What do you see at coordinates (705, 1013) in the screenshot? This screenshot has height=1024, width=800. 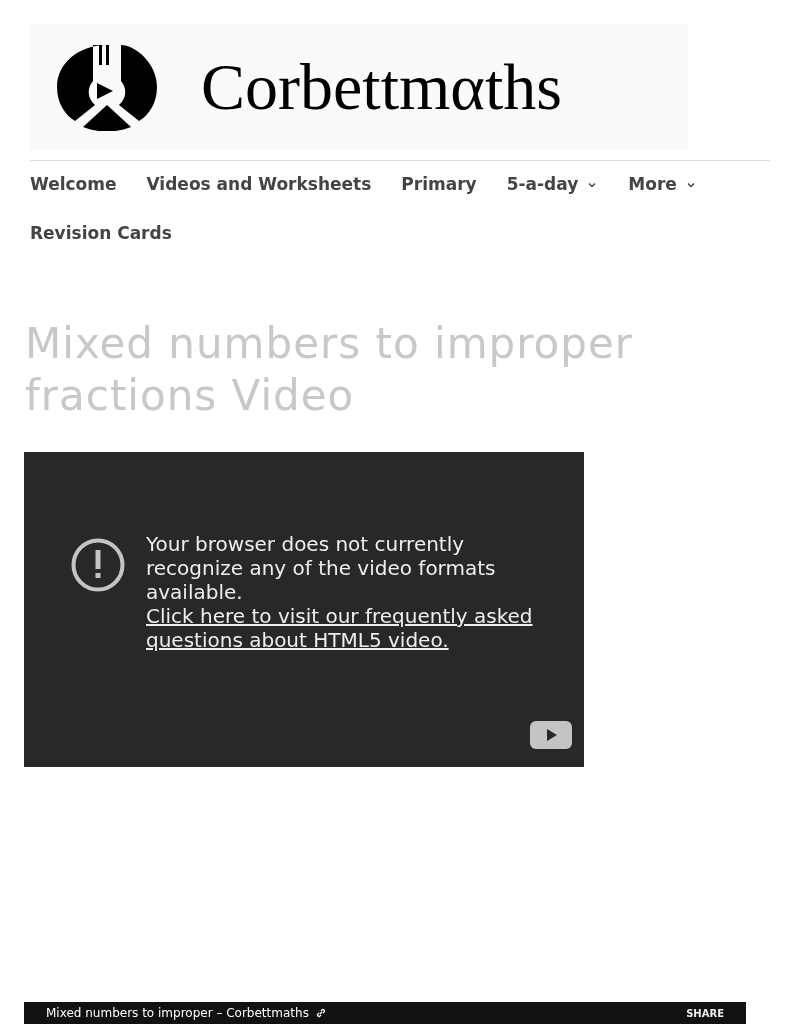 I see `share-button: SHARE` at bounding box center [705, 1013].